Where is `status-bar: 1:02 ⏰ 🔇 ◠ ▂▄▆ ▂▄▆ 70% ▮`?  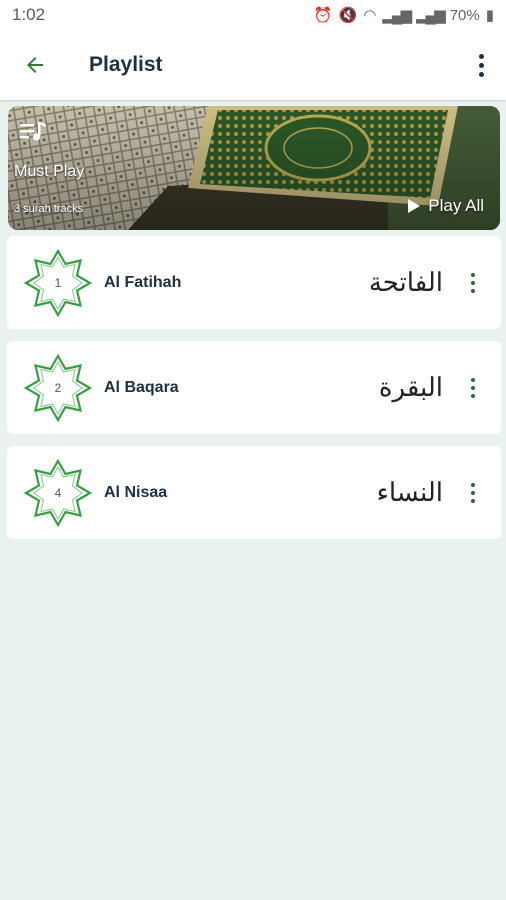 status-bar: 1:02 ⏰ 🔇 ◠ ▂▄▆ ▂▄▆ 70% ▮ is located at coordinates (253, 15).